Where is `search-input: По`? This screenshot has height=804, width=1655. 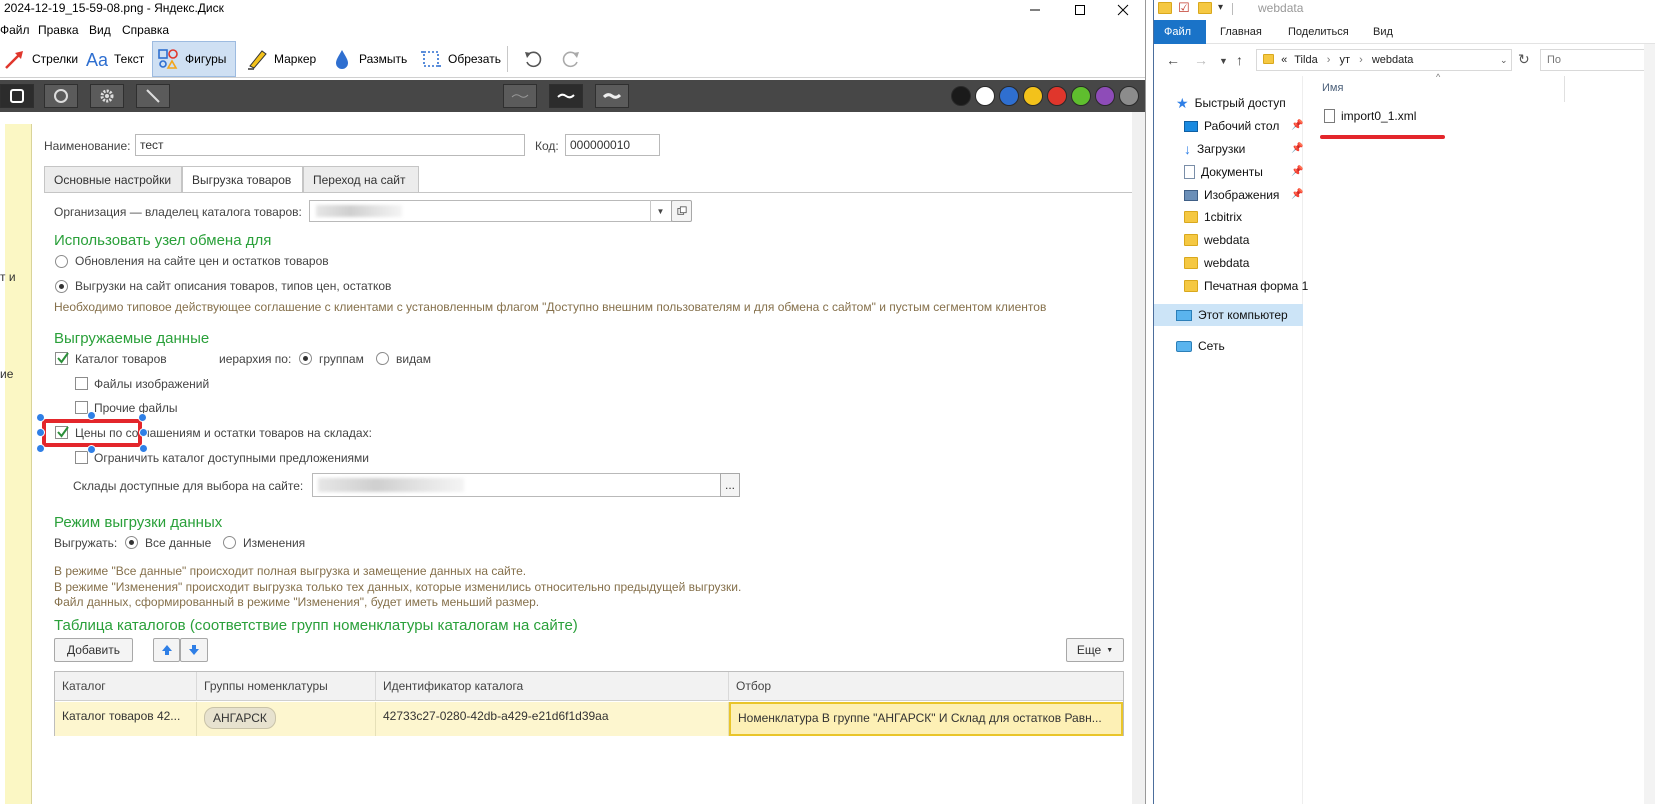
search-input: По is located at coordinates (1597, 60).